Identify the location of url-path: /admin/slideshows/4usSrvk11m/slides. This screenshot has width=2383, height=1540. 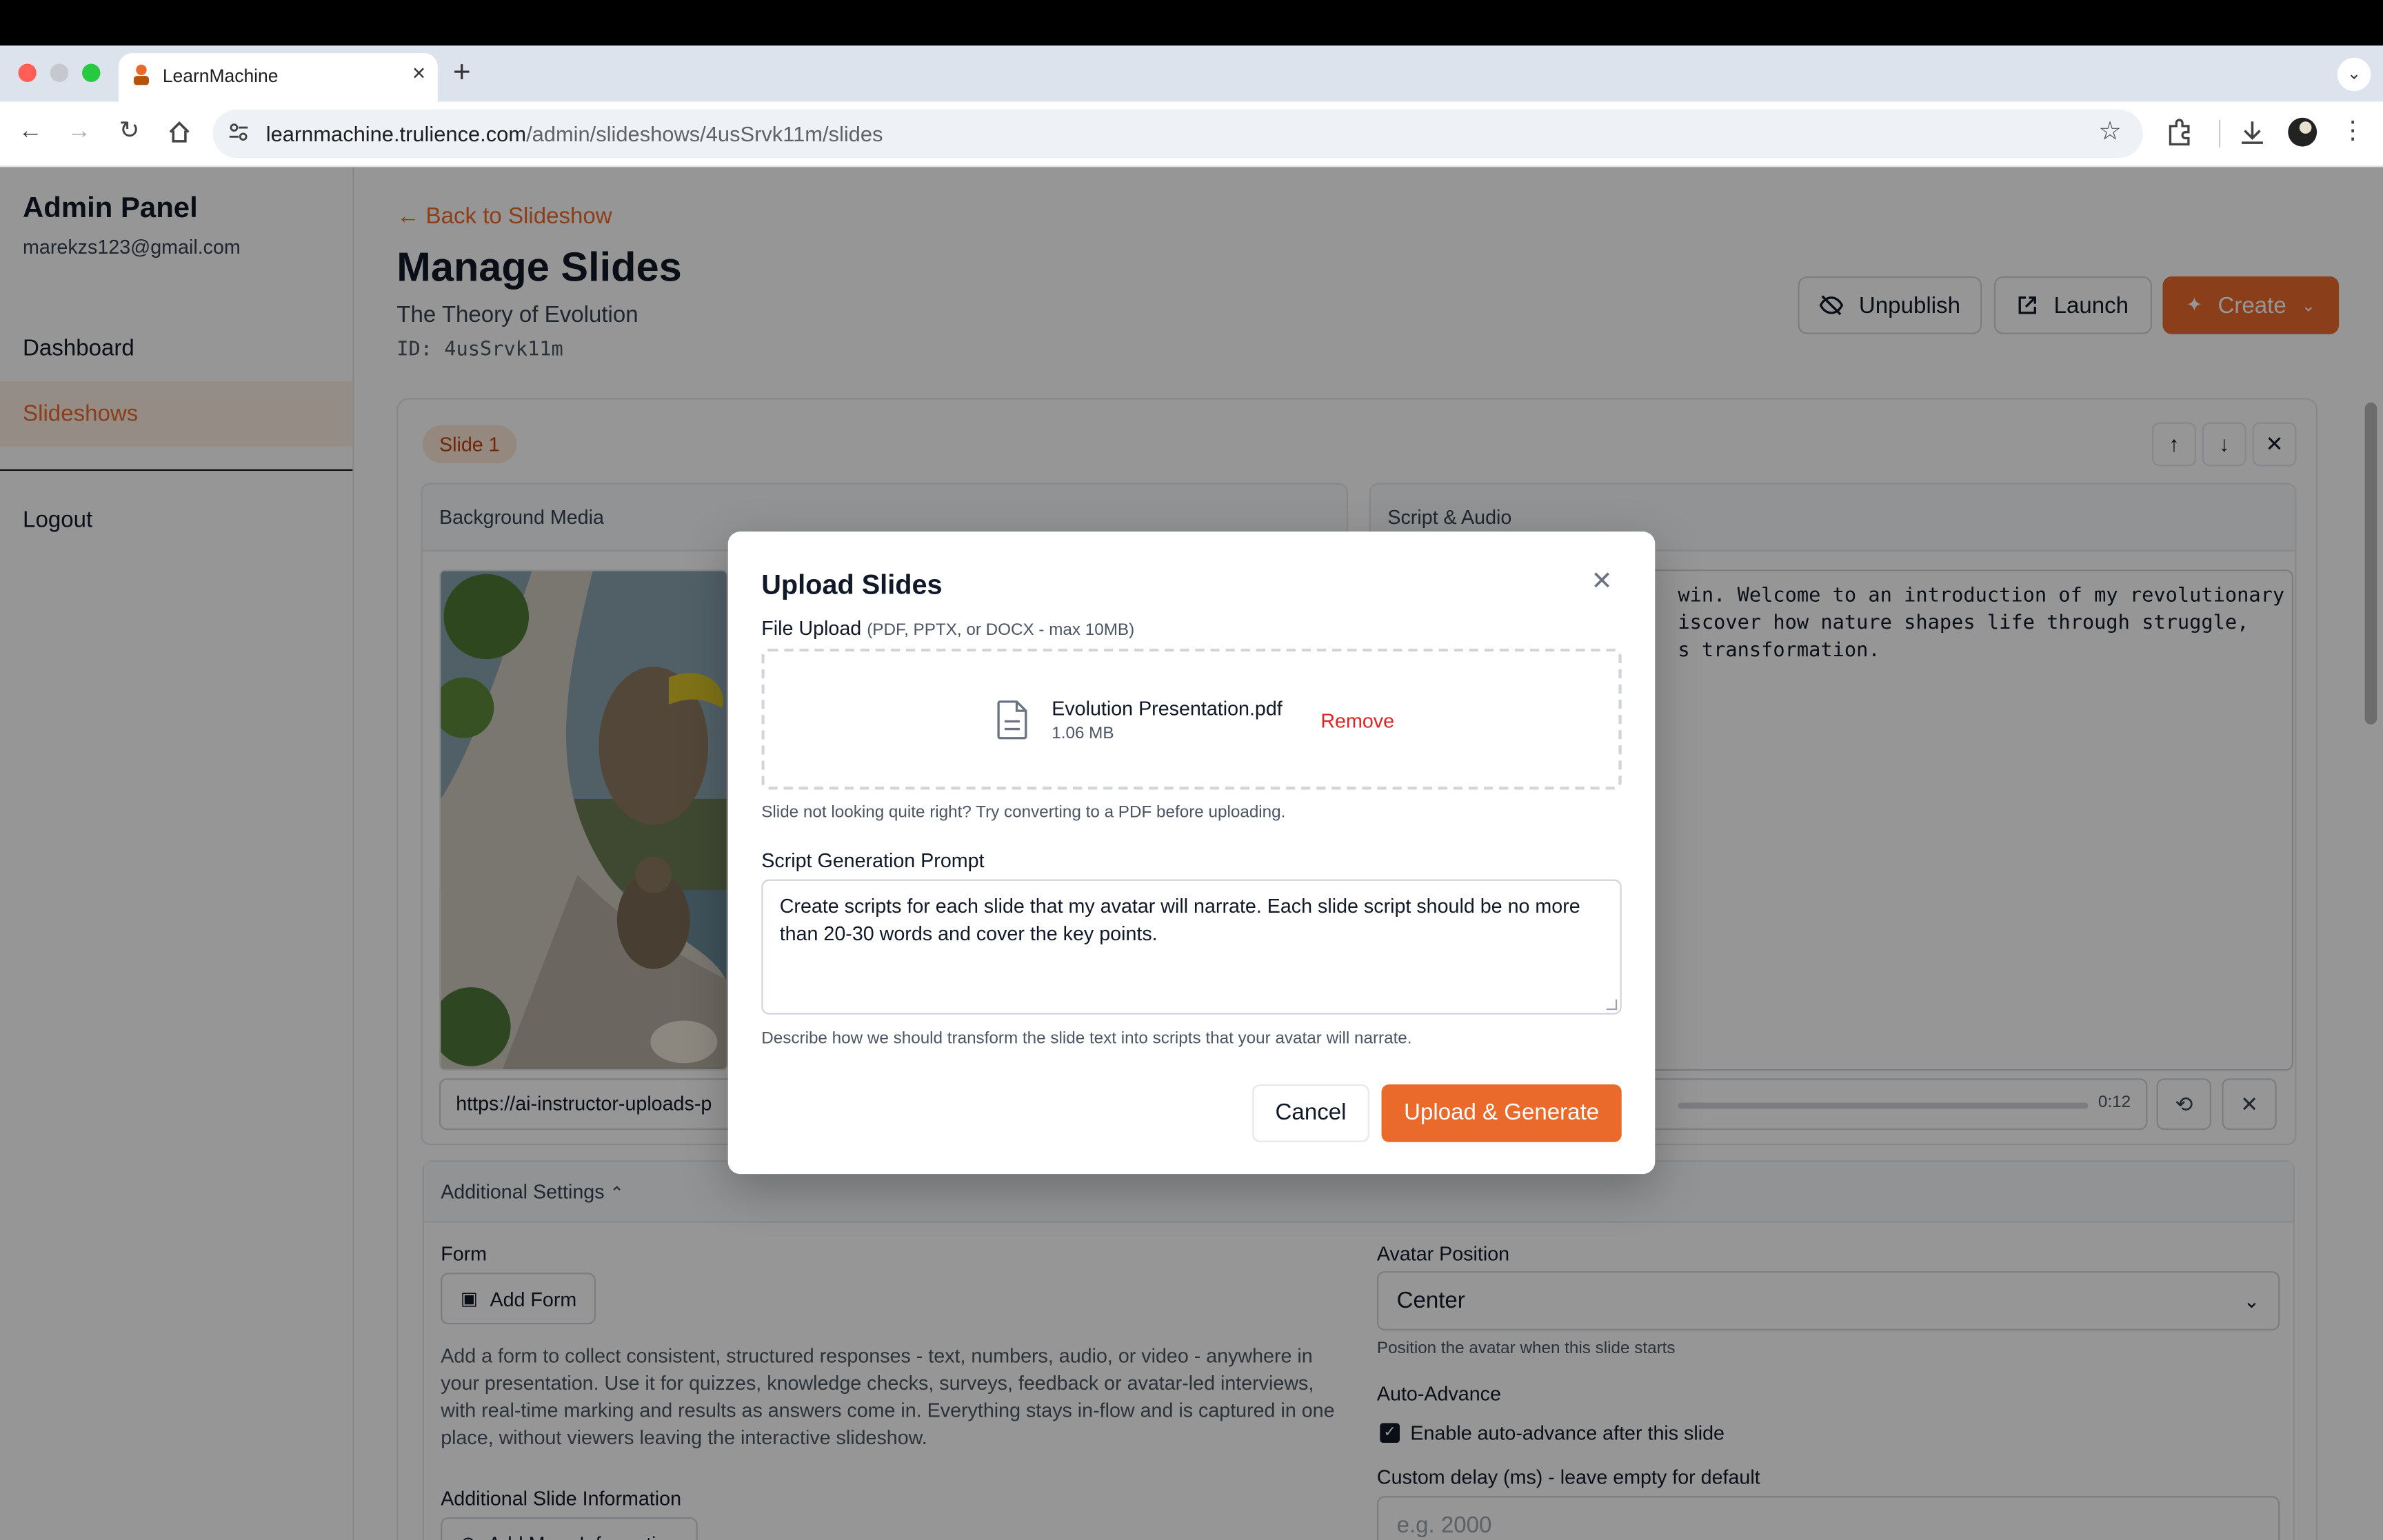
(704, 134).